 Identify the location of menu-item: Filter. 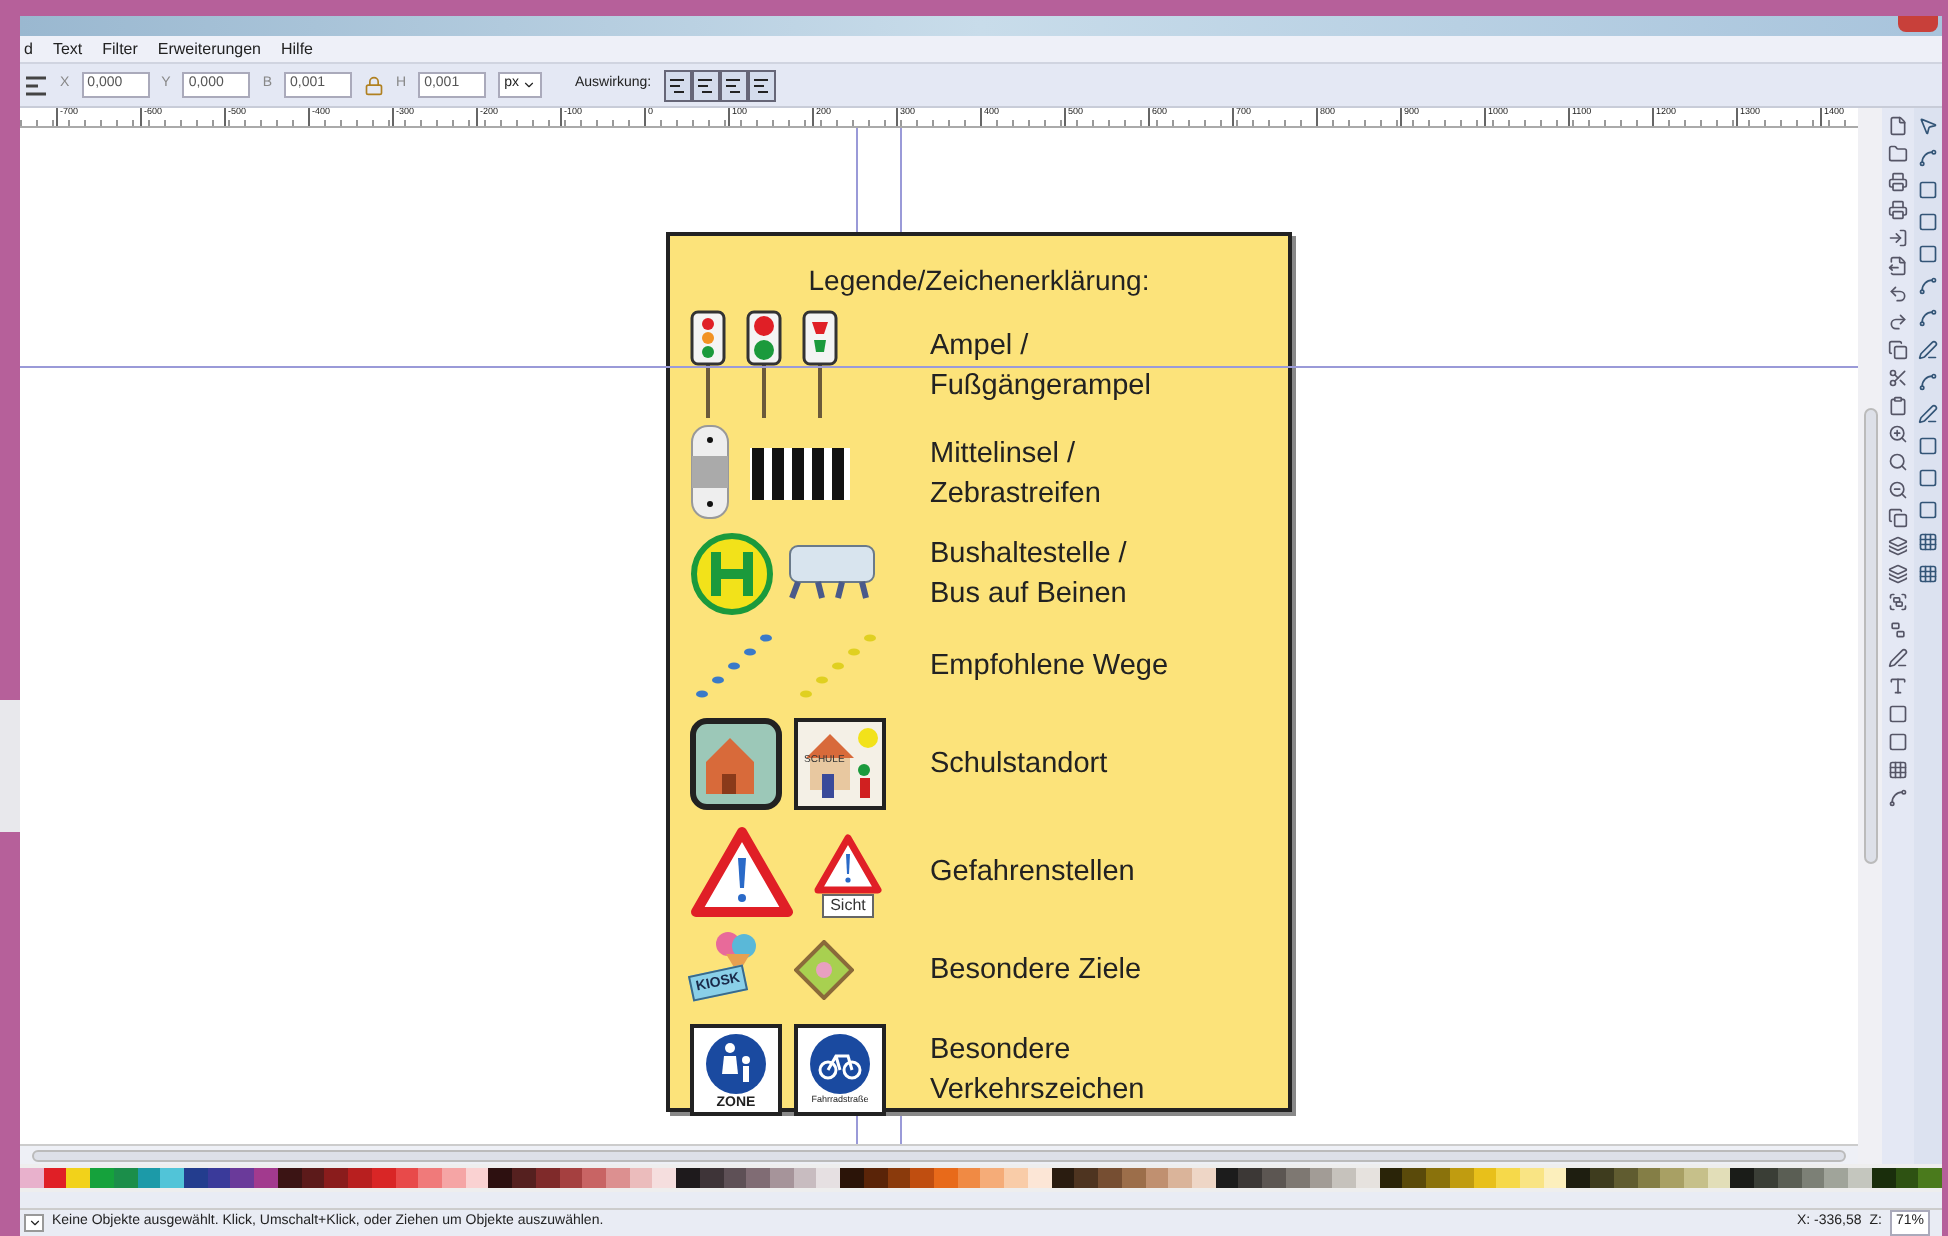
(120, 49).